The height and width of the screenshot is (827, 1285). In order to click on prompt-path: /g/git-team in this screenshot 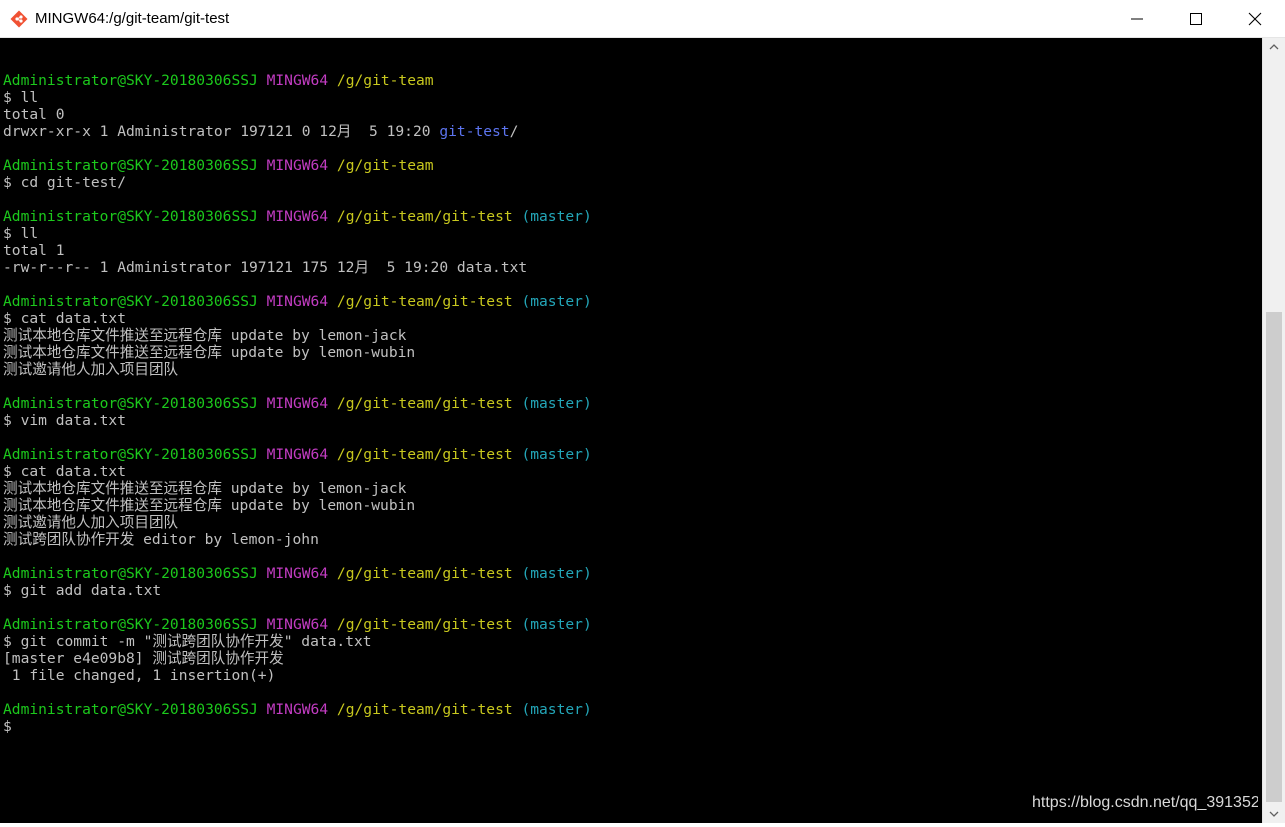, I will do `click(385, 165)`.